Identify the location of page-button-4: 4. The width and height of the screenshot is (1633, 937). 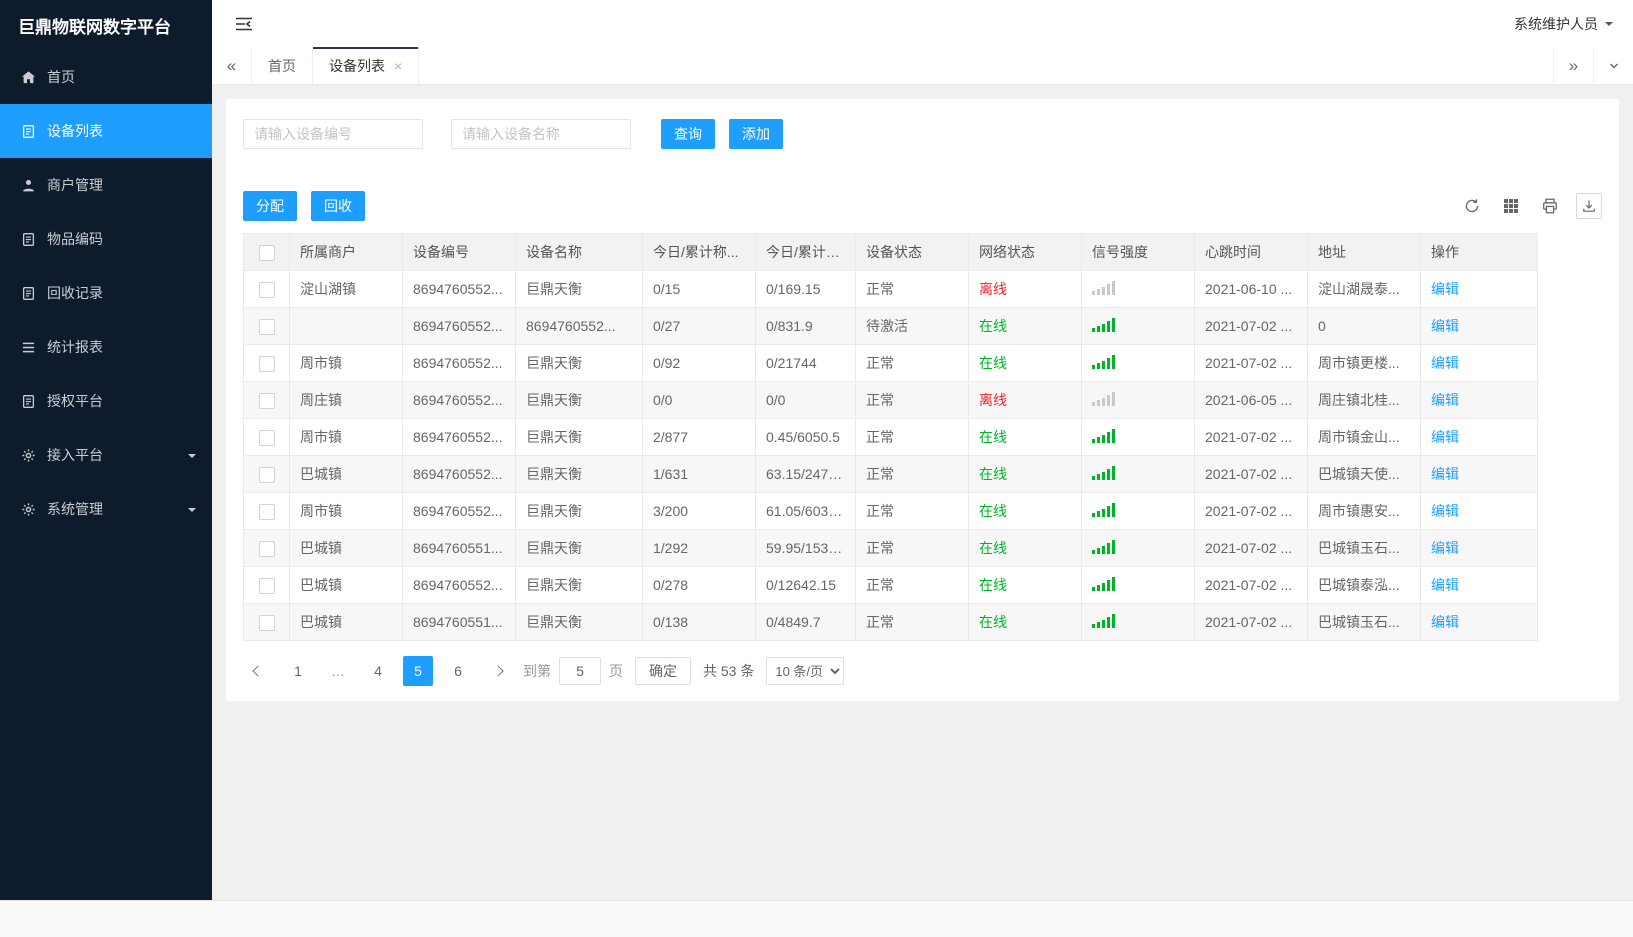
(378, 671).